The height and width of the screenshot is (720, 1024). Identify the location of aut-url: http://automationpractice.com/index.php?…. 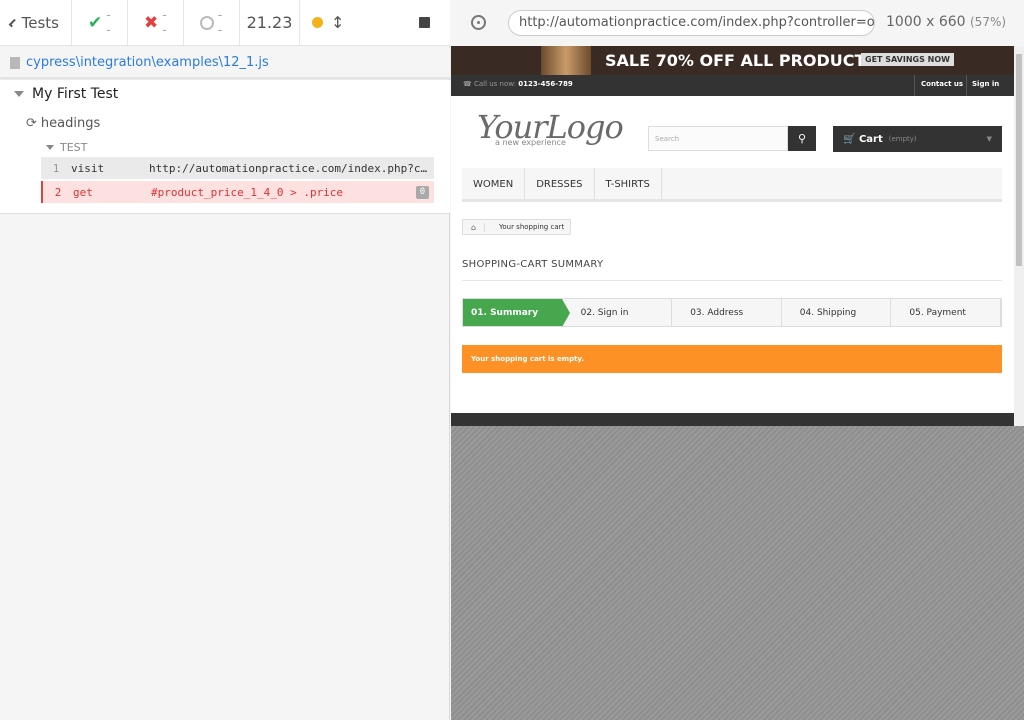
(691, 23).